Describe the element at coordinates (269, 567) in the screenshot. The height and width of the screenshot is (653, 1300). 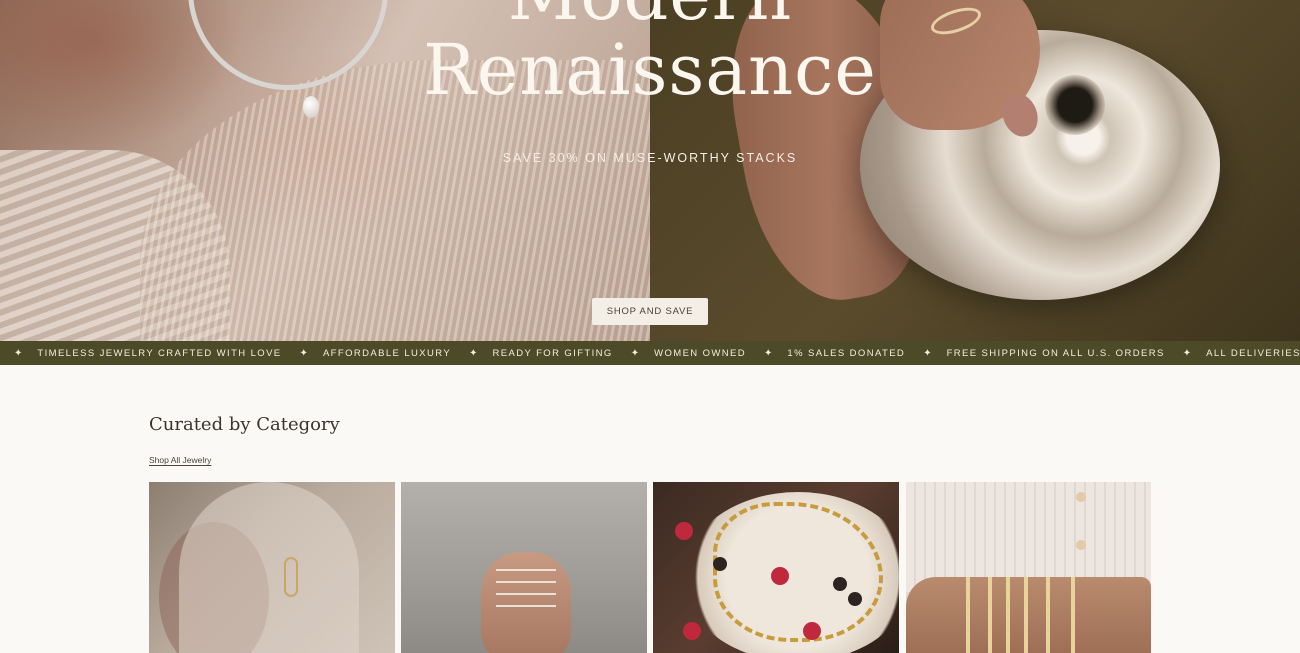
I see `sheer-veil` at that location.